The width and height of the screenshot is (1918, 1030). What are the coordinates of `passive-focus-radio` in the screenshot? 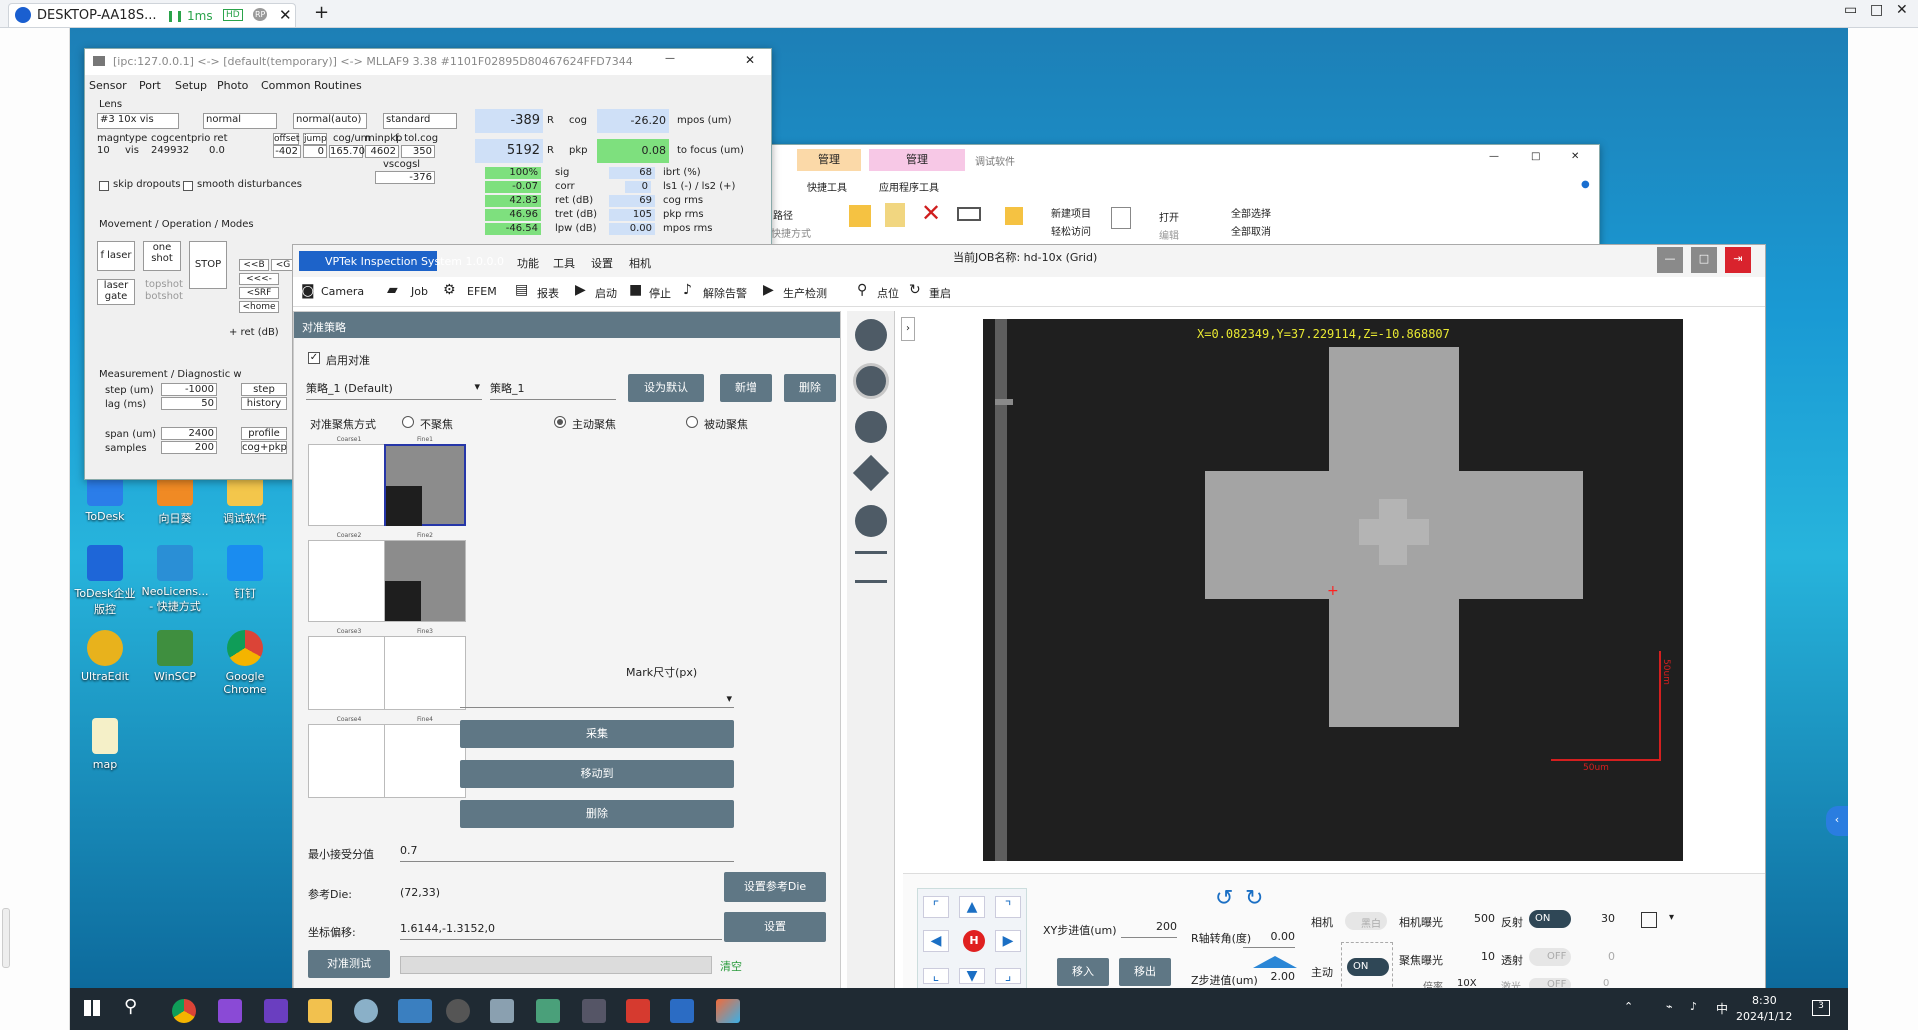 It's located at (692, 422).